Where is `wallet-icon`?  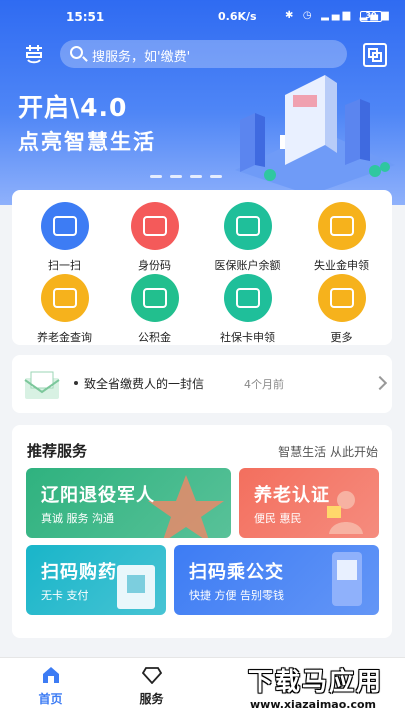 wallet-icon is located at coordinates (341, 226).